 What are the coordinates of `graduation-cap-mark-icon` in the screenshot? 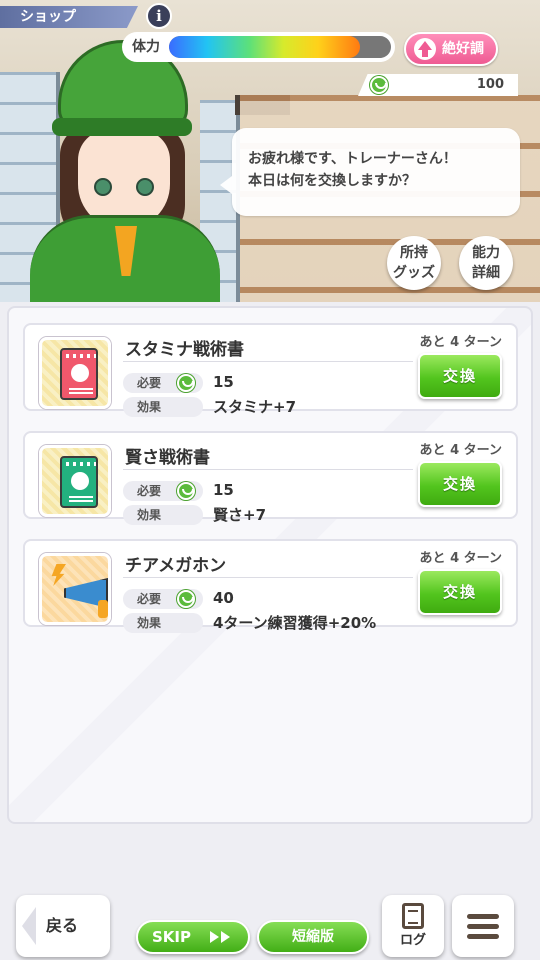 It's located at (80, 481).